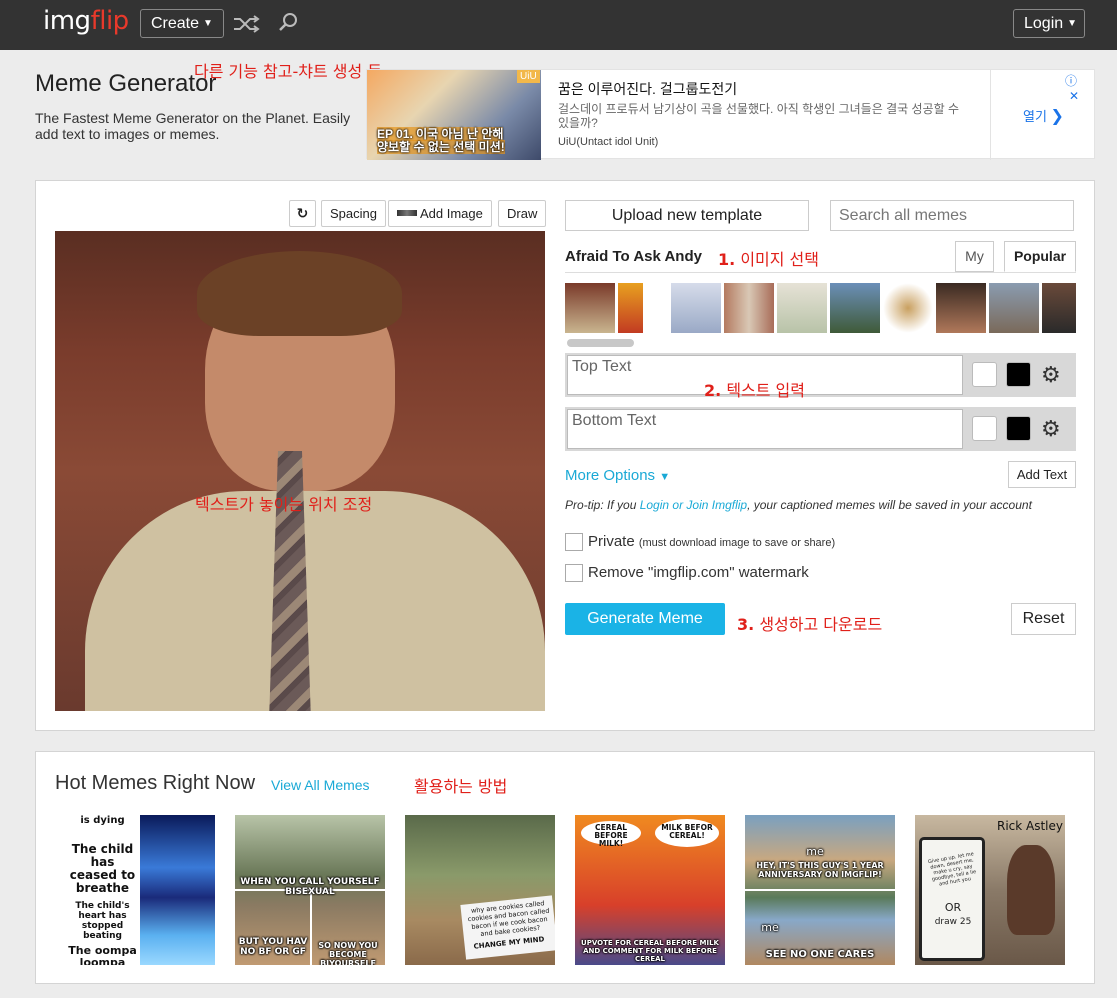 This screenshot has height=998, width=1117. What do you see at coordinates (461, 786) in the screenshot?
I see `annotation-hot-note: 활용하는 방법` at bounding box center [461, 786].